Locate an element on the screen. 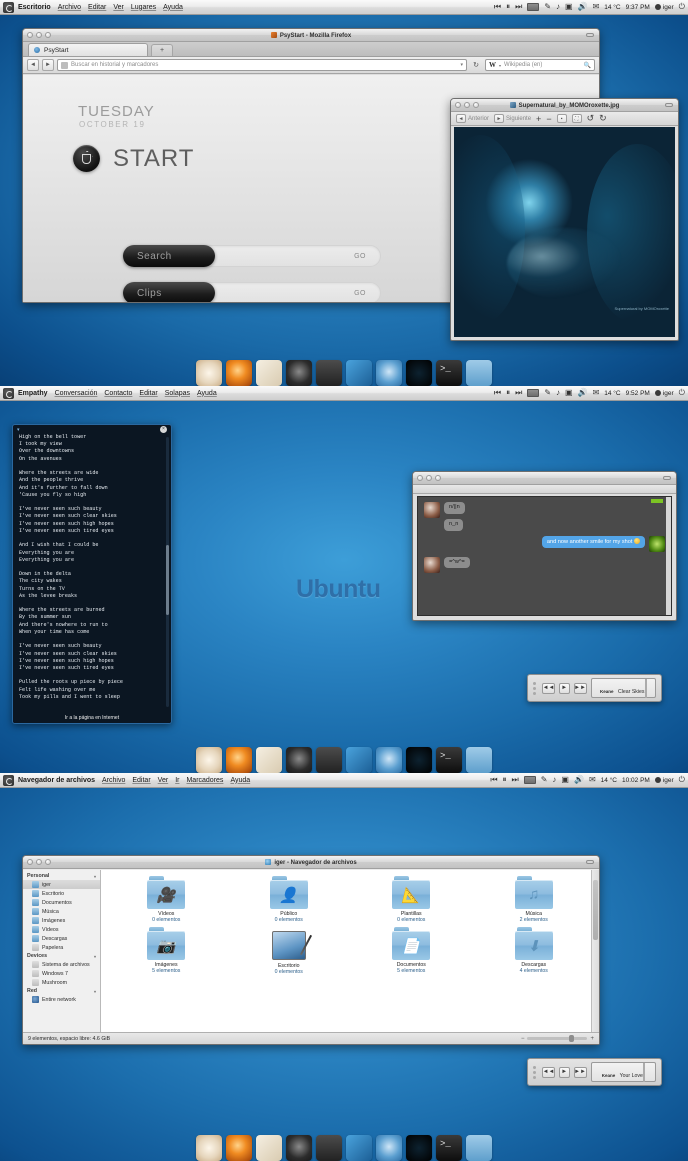 This screenshot has height=1161, width=688. zoom-out-button: − is located at coordinates (548, 119).